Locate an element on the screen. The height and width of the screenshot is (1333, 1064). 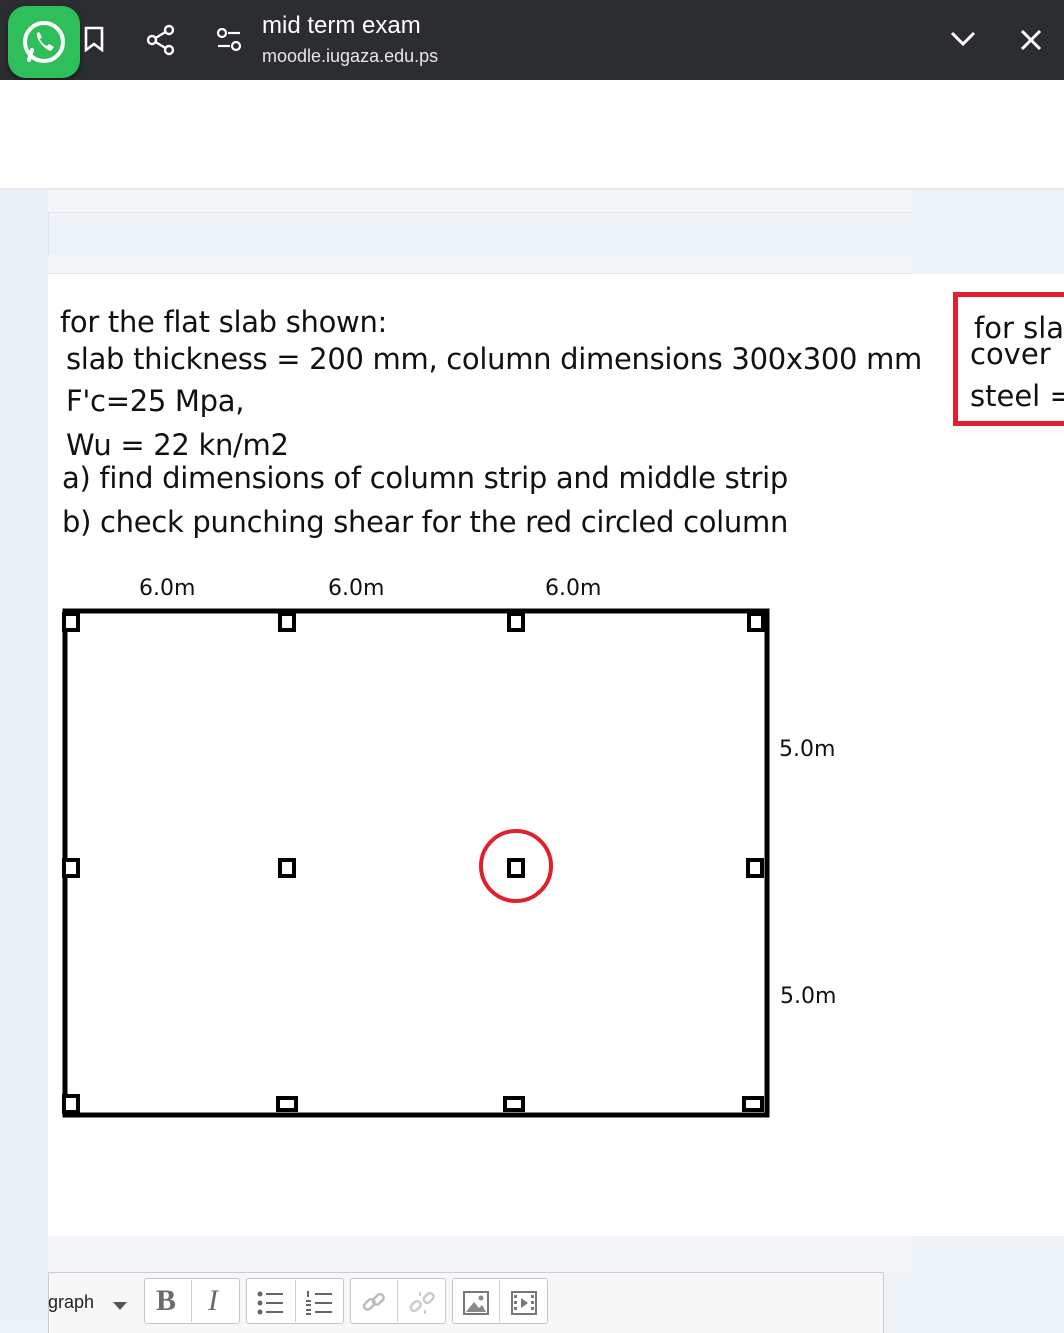
page-header-area is located at coordinates (532, 134).